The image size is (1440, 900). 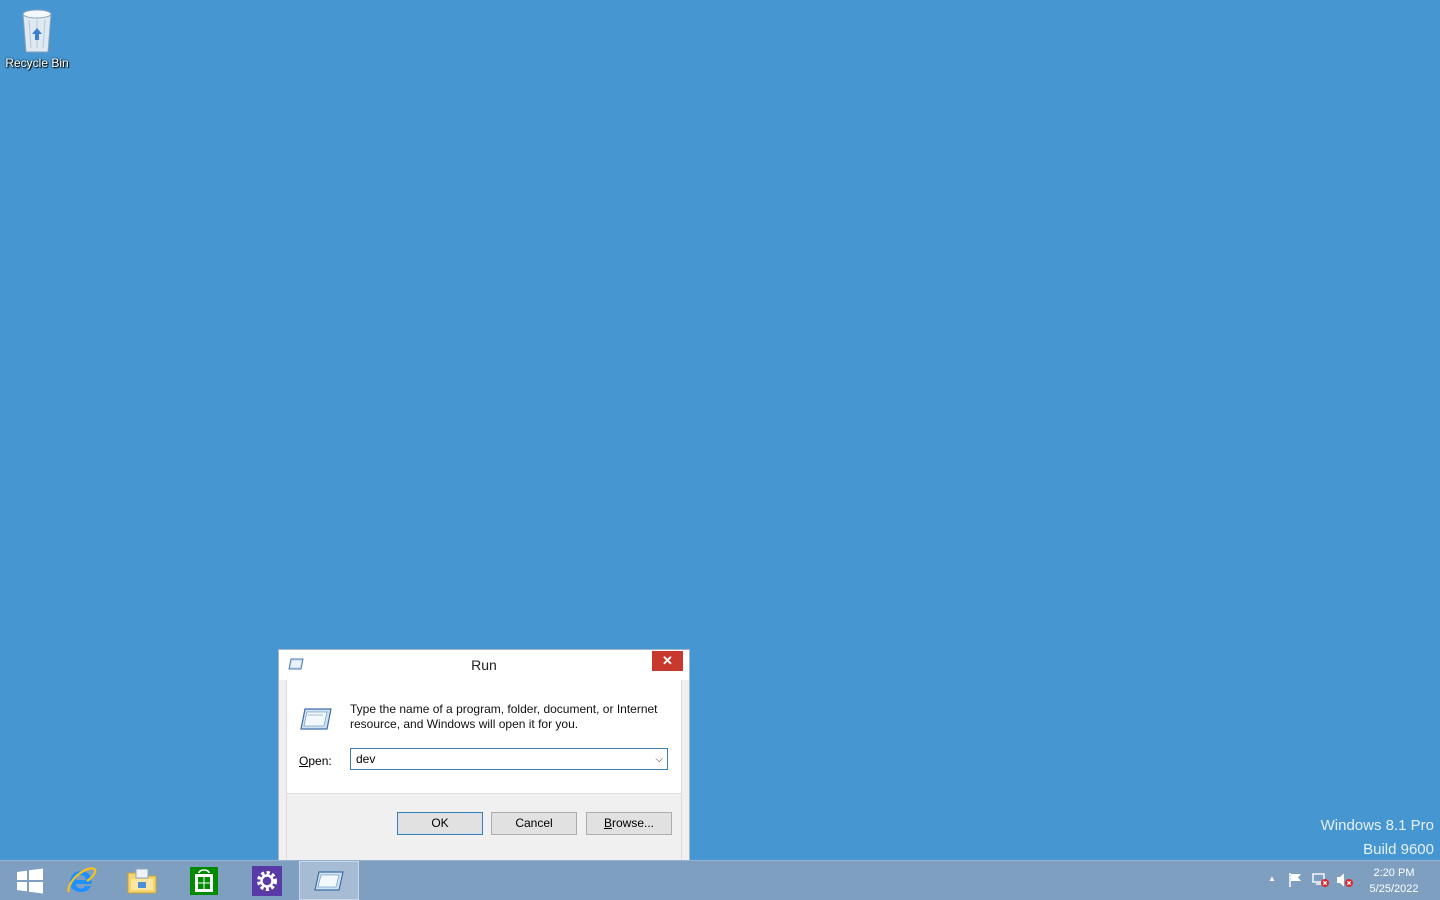 I want to click on open-label: Open:, so click(x=315, y=761).